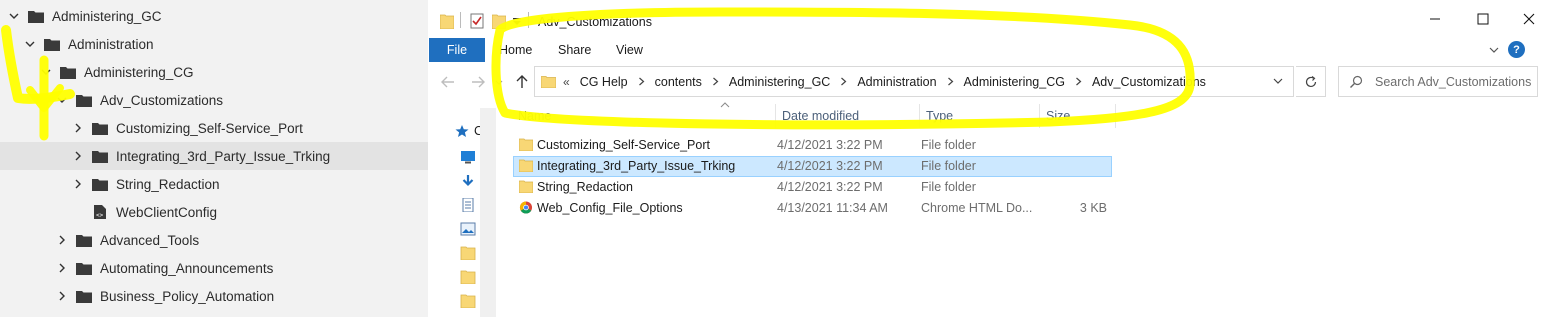 The width and height of the screenshot is (1560, 317). I want to click on tree-item-adv-customizations: Adv_Customizations, so click(214, 100).